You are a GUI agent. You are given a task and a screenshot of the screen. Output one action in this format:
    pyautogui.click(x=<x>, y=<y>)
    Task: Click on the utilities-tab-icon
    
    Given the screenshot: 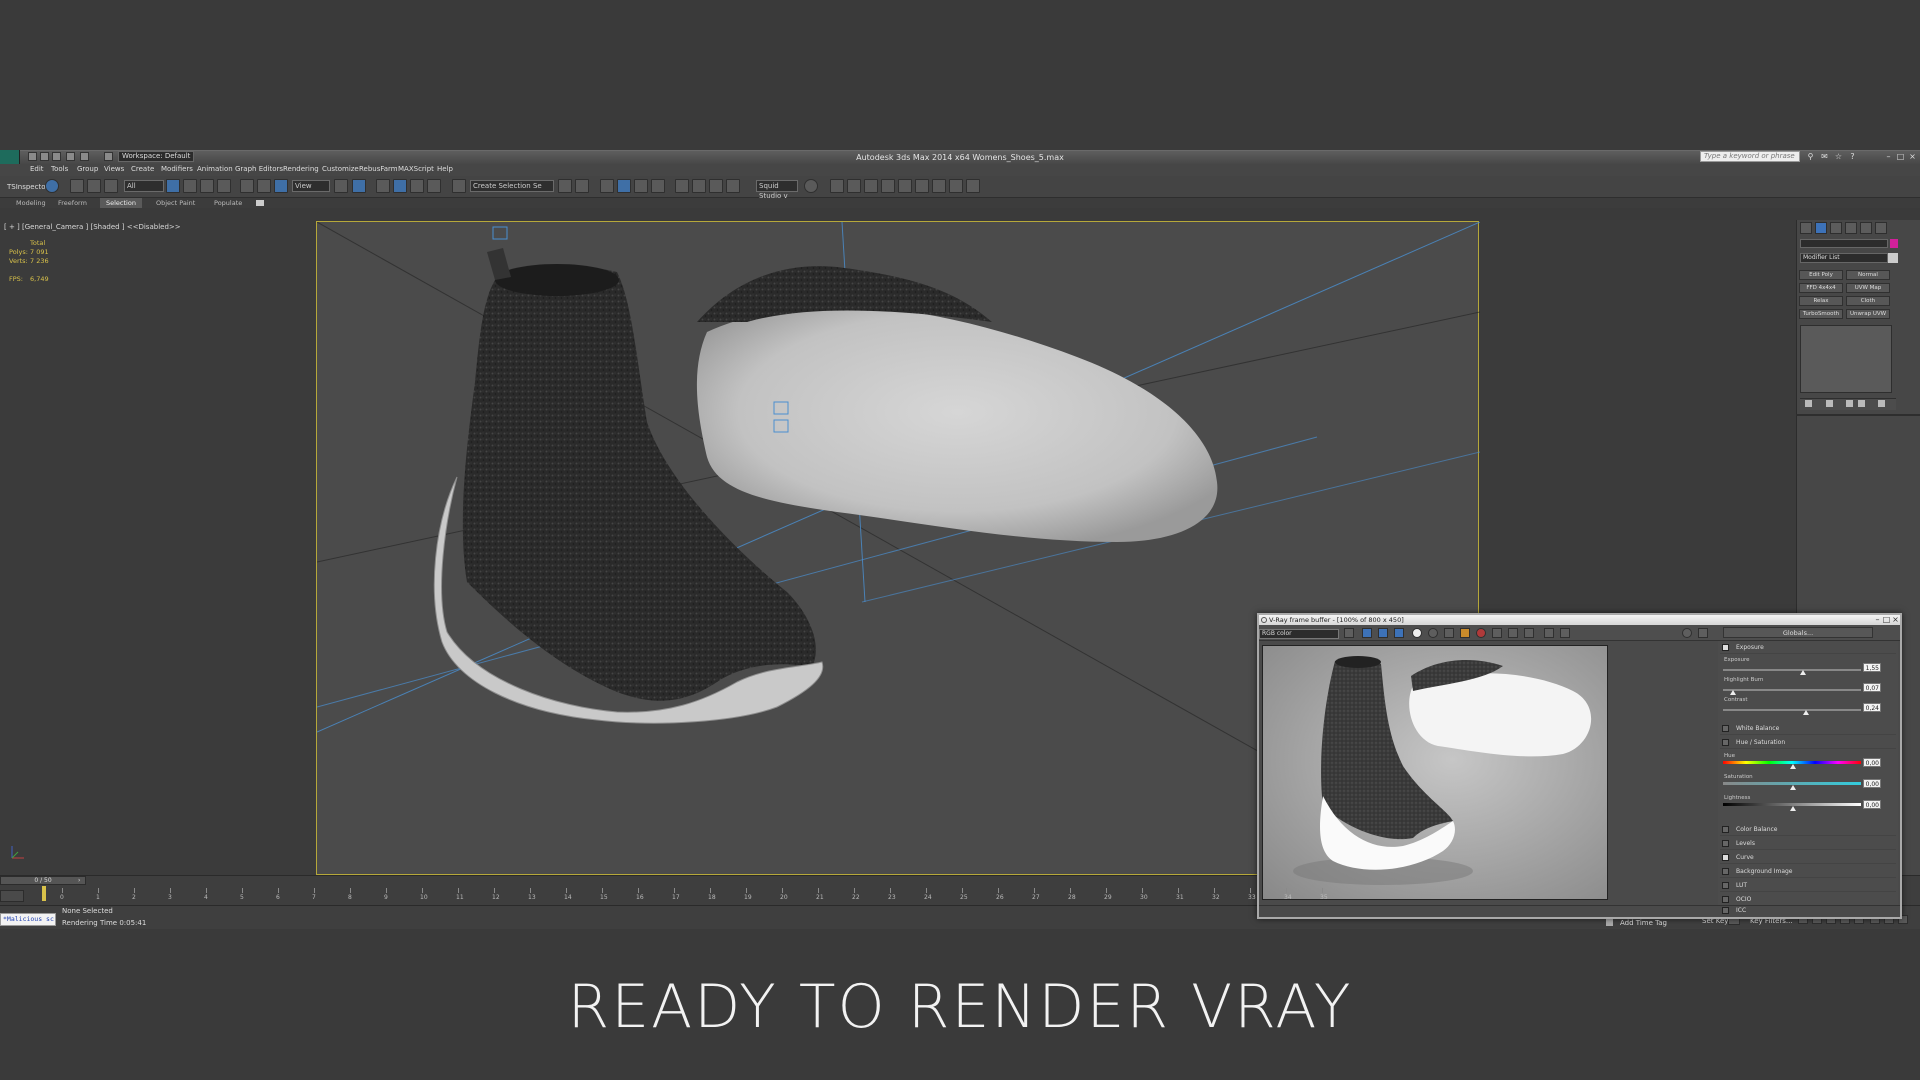 What is the action you would take?
    pyautogui.click(x=1881, y=228)
    